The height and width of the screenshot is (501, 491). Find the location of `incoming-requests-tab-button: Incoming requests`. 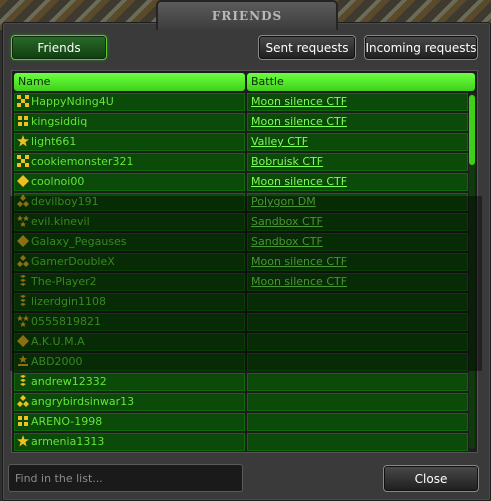

incoming-requests-tab-button: Incoming requests is located at coordinates (421, 47).